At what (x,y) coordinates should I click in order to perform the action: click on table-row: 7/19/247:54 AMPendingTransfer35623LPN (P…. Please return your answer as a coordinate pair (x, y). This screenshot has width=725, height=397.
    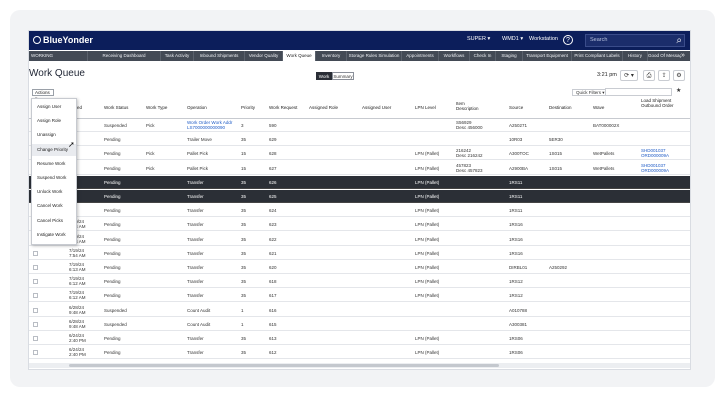
    Looking at the image, I should click on (359, 225).